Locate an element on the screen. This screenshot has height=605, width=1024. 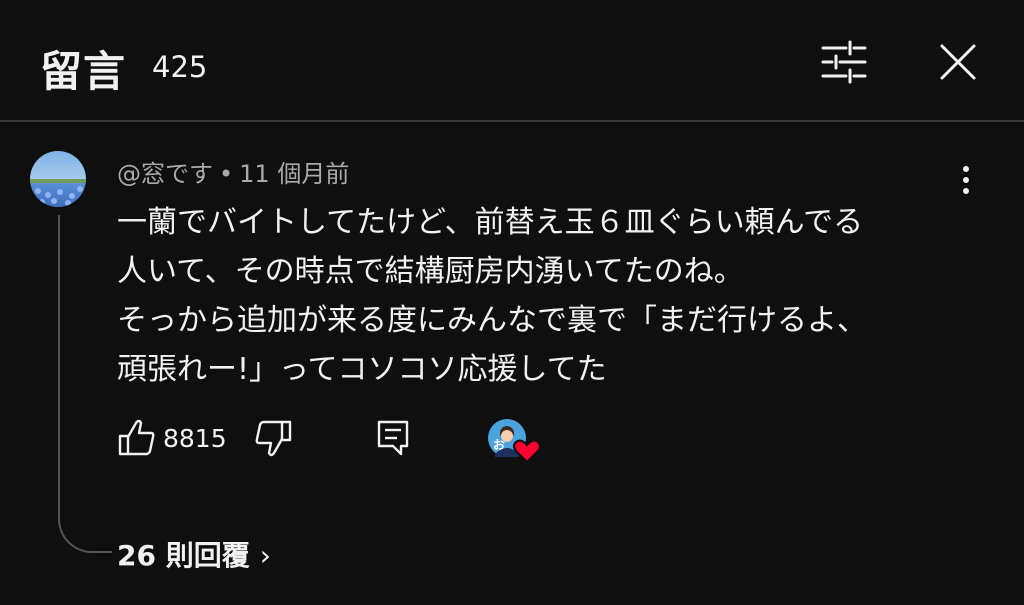
more-vertical-icon is located at coordinates (966, 180).